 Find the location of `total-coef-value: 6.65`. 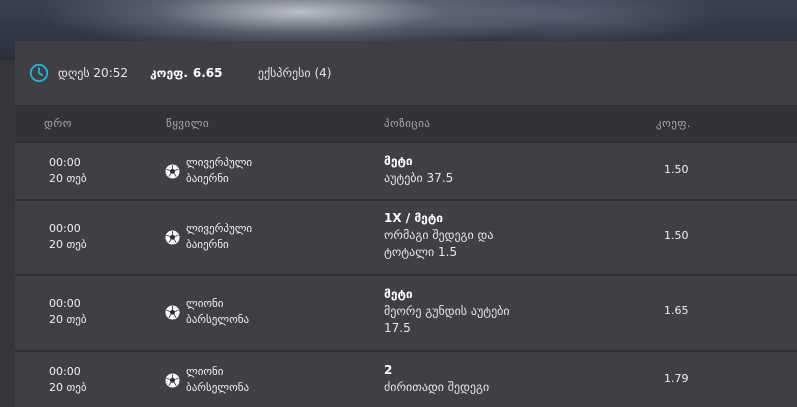

total-coef-value: 6.65 is located at coordinates (207, 73).